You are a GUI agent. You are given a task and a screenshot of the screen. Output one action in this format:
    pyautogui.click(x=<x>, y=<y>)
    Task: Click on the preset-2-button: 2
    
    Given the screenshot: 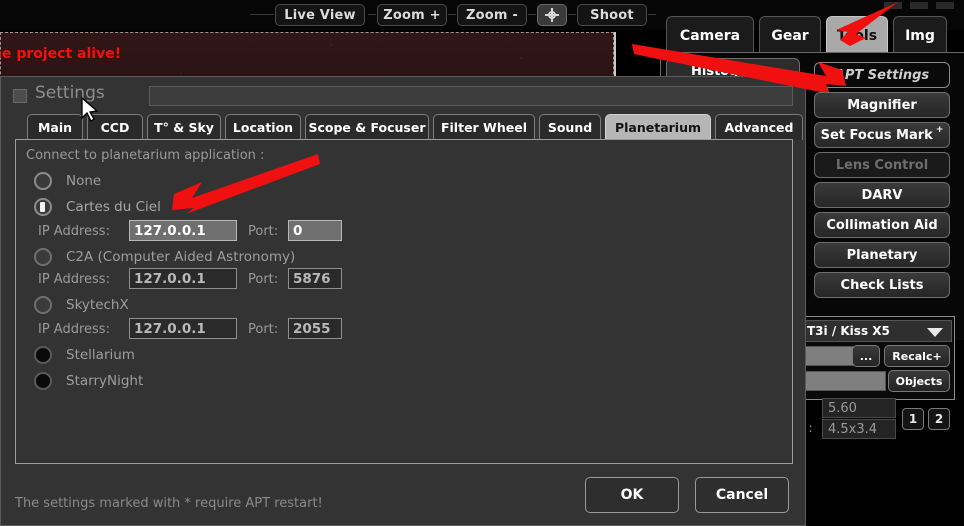 What is the action you would take?
    pyautogui.click(x=939, y=419)
    